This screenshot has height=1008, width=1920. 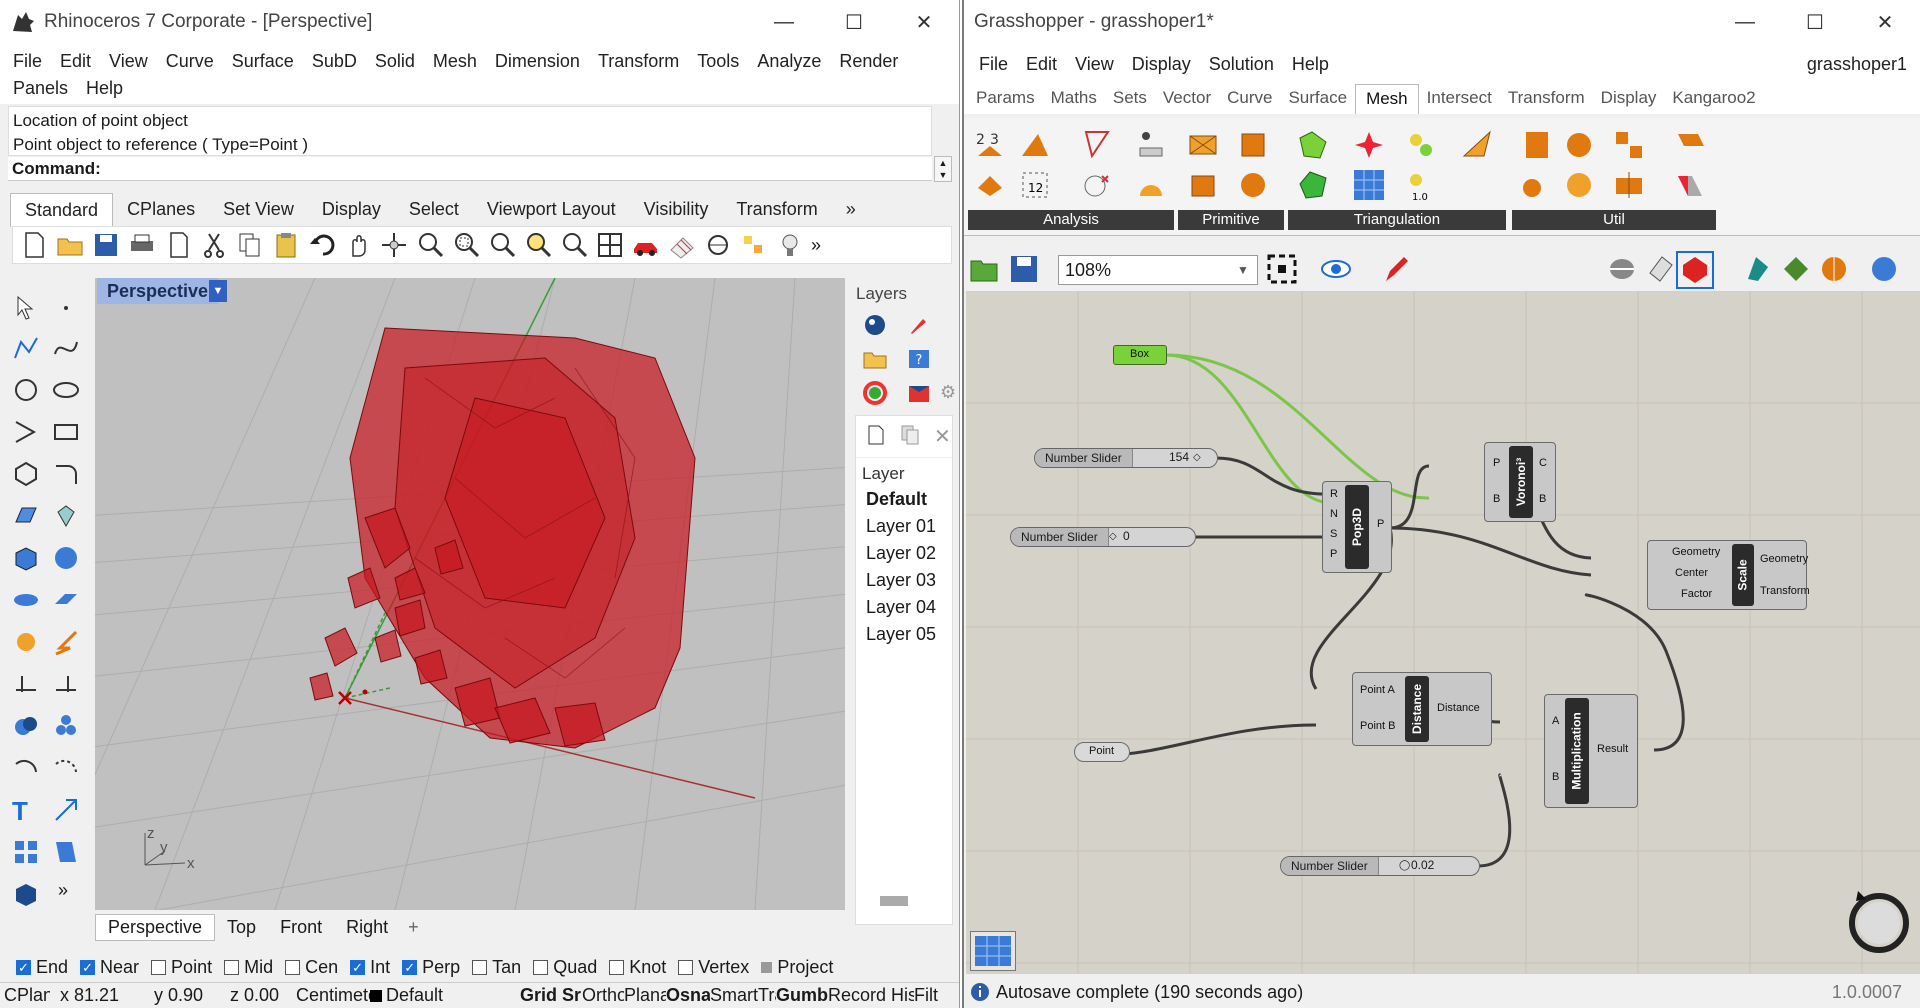 What do you see at coordinates (919, 325) in the screenshot?
I see `rendering-brush-icon` at bounding box center [919, 325].